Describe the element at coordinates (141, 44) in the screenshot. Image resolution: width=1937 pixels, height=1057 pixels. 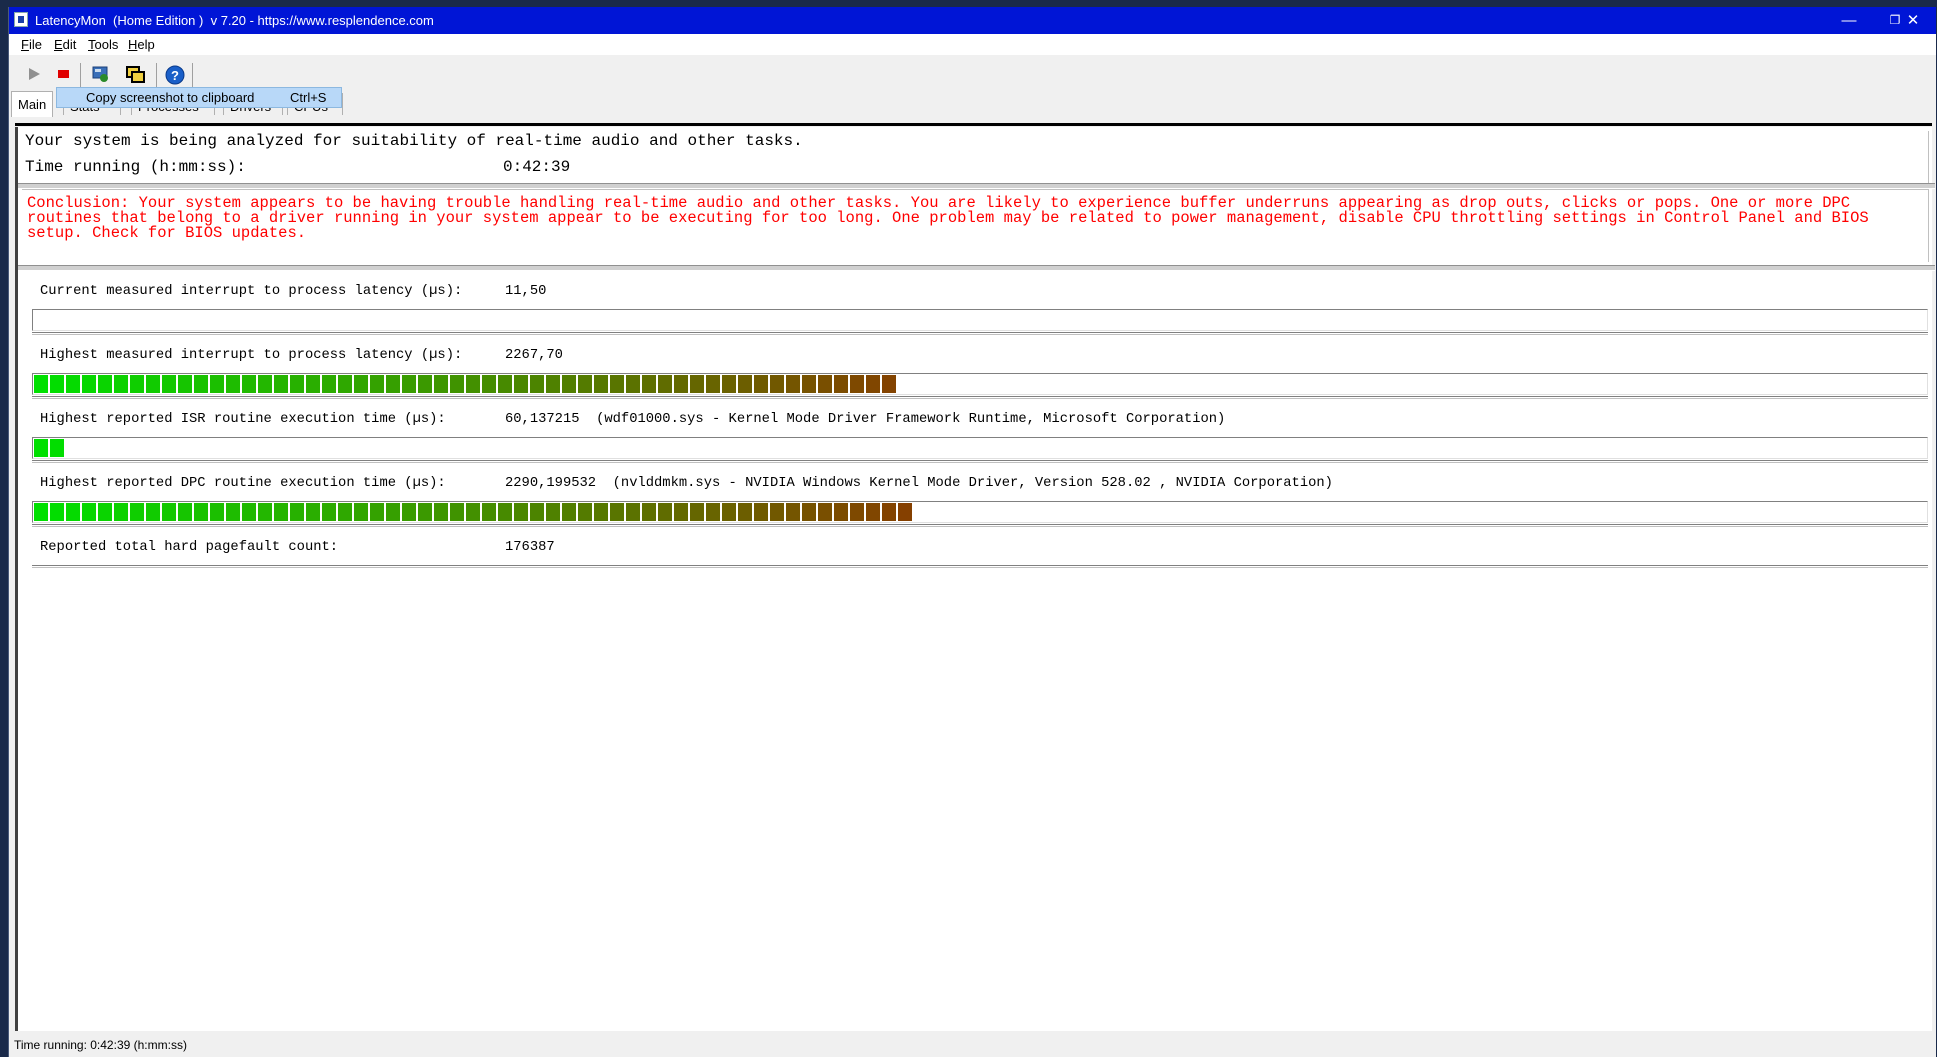
I see `menu-help: Help` at that location.